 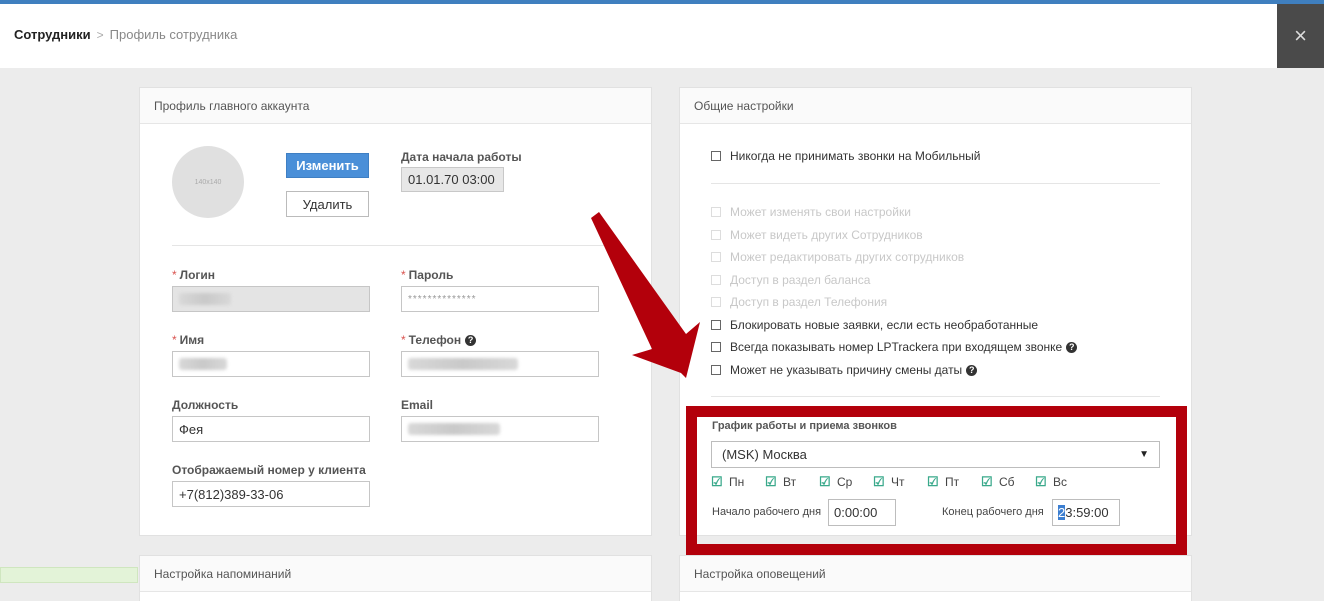 What do you see at coordinates (500, 429) in the screenshot?
I see `email-field` at bounding box center [500, 429].